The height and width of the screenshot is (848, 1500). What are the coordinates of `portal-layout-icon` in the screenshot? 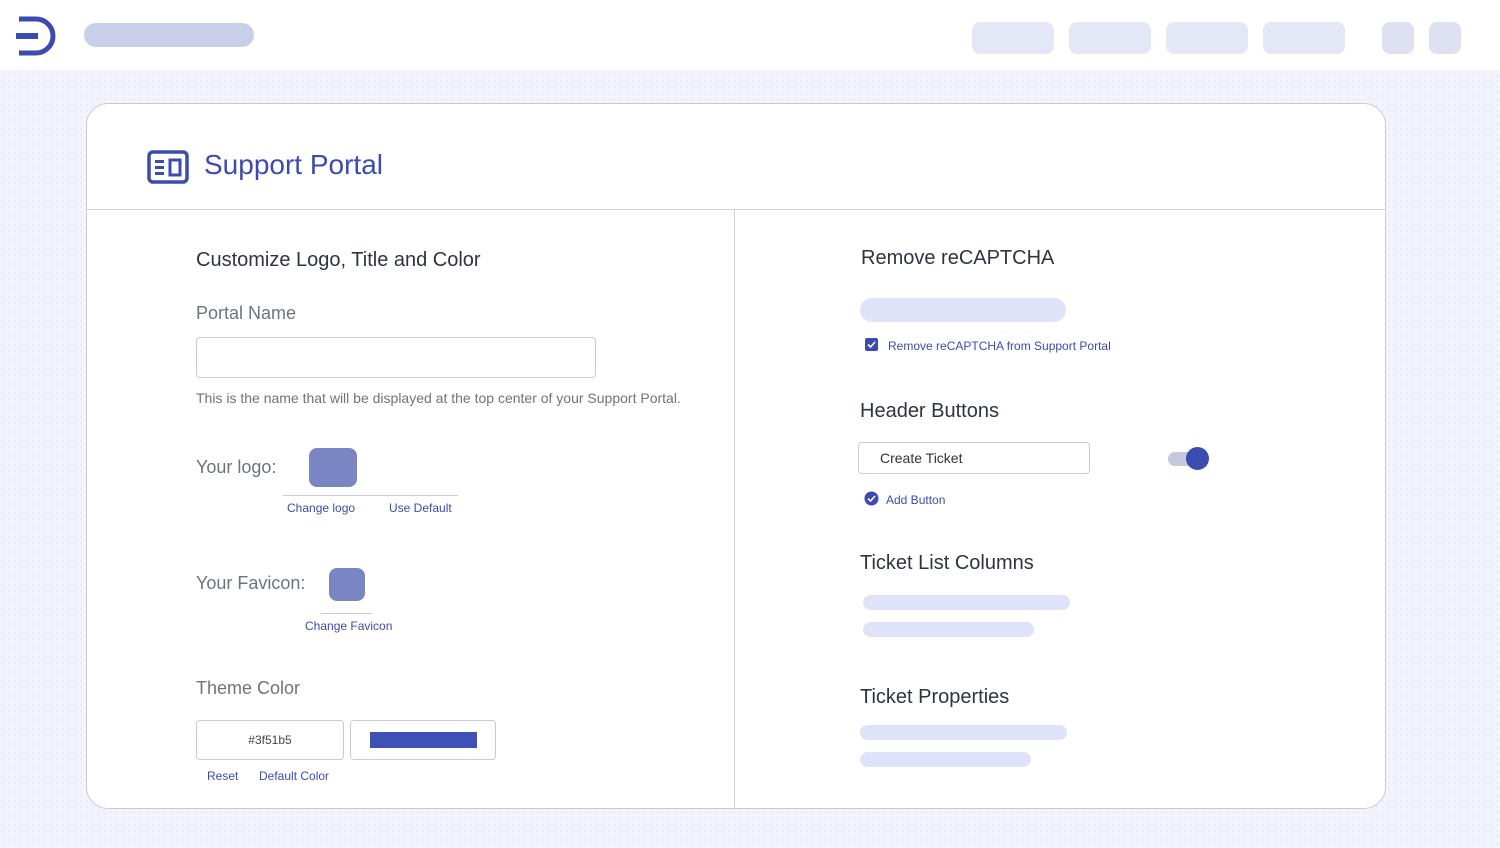 It's located at (168, 167).